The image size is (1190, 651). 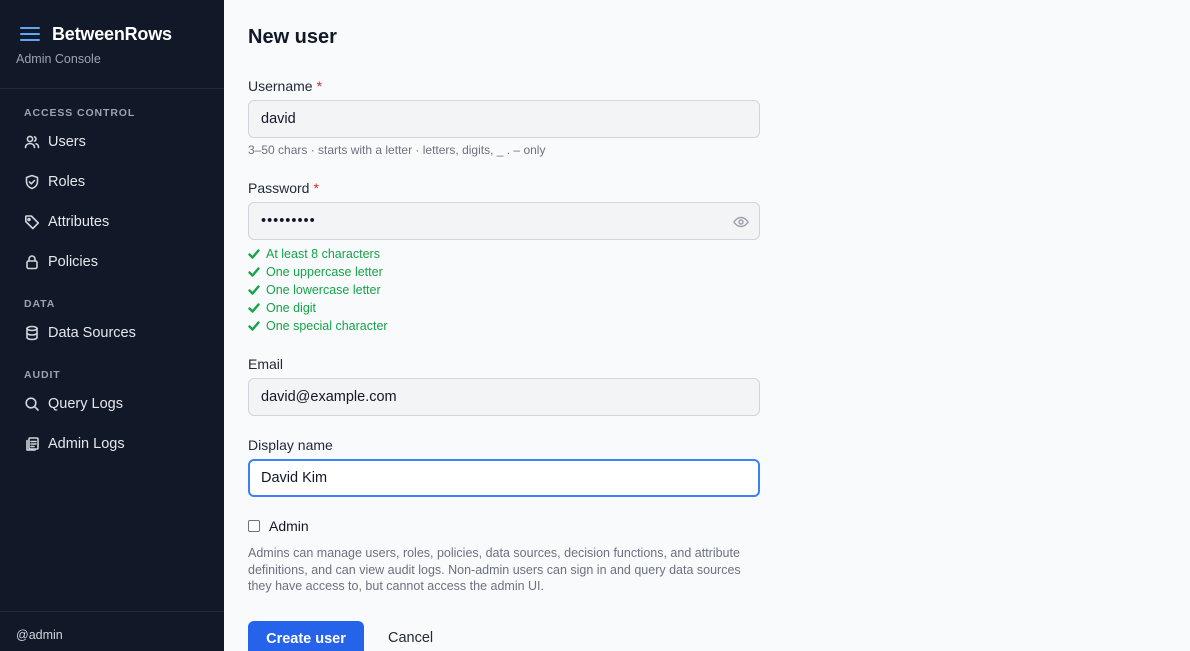 I want to click on cancel-button: Cancel, so click(x=410, y=638).